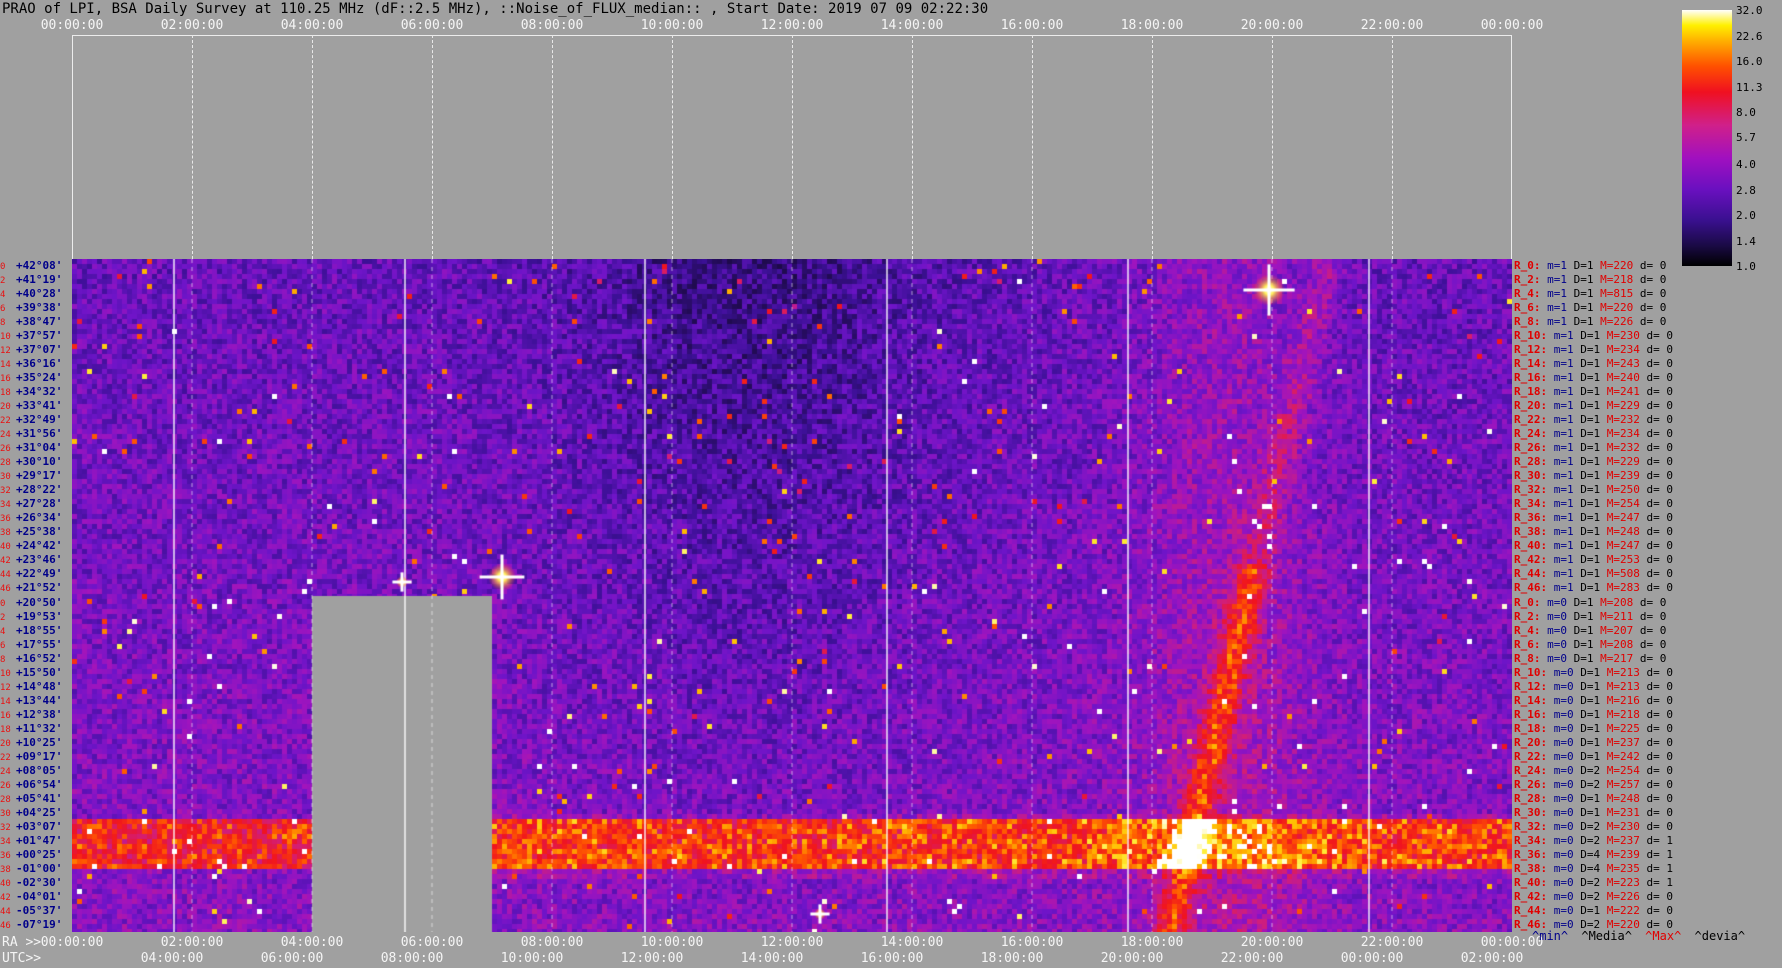  What do you see at coordinates (1593, 448) in the screenshot?
I see `row-stat: R_26: m=1 D=1 M=232 d= 0` at bounding box center [1593, 448].